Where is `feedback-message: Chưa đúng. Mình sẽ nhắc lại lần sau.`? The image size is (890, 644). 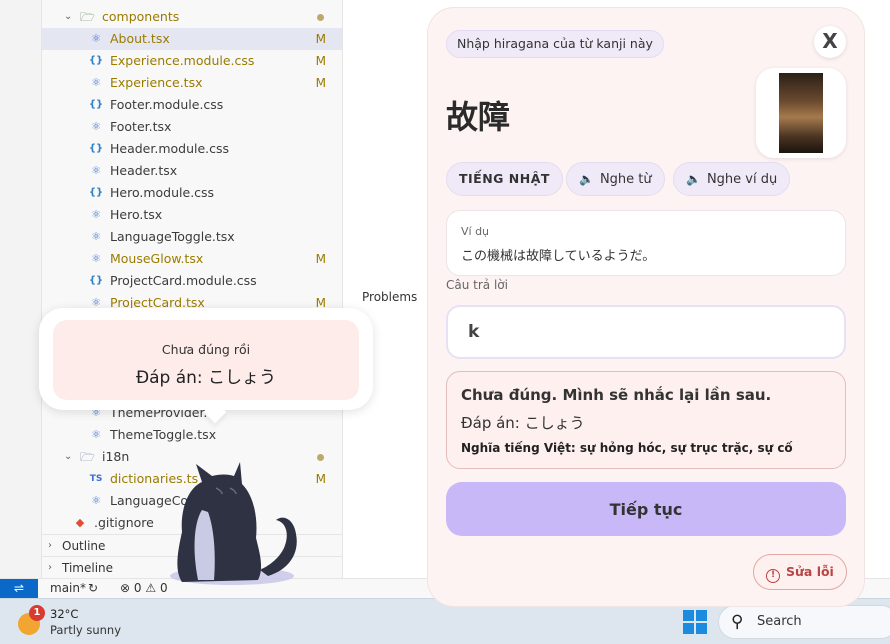
feedback-message: Chưa đúng. Mình sẽ nhắc lại lần sau. is located at coordinates (616, 395).